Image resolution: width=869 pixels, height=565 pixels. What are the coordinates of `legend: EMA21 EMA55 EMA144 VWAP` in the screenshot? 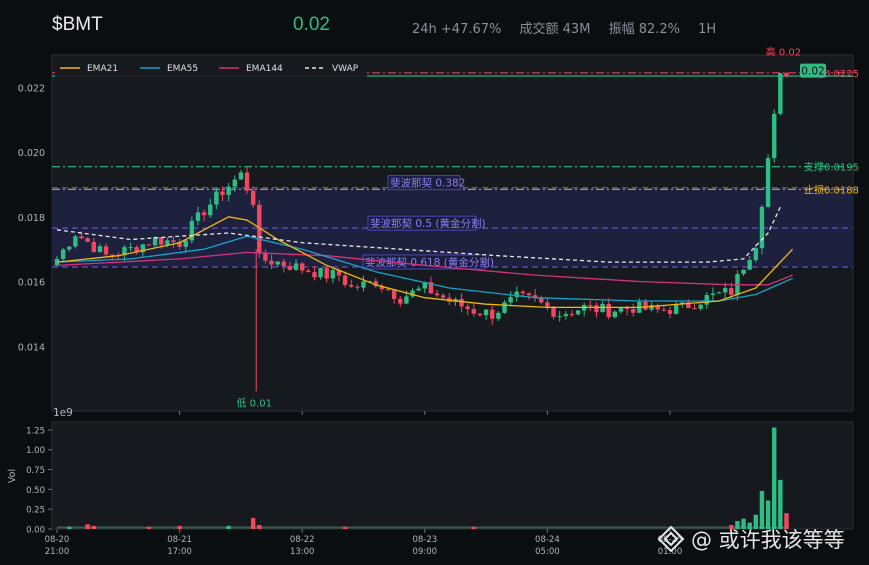 It's located at (211, 68).